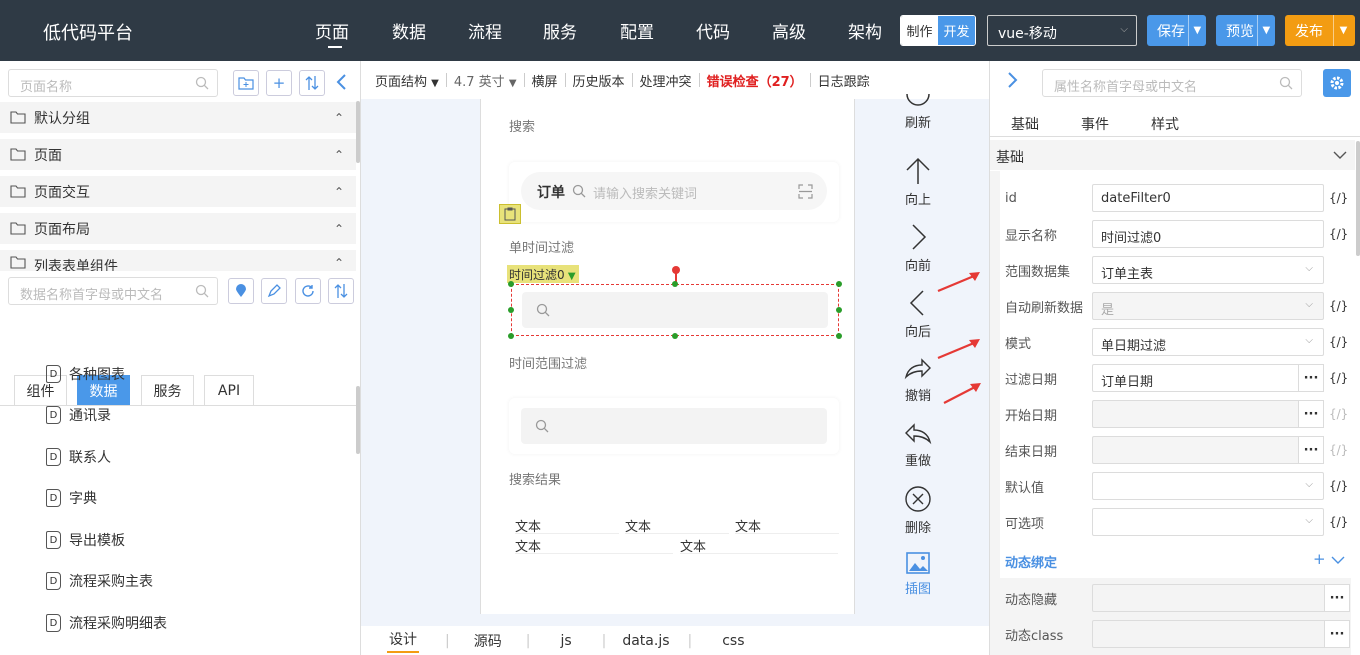  I want to click on nav-advanced: 高级, so click(789, 30).